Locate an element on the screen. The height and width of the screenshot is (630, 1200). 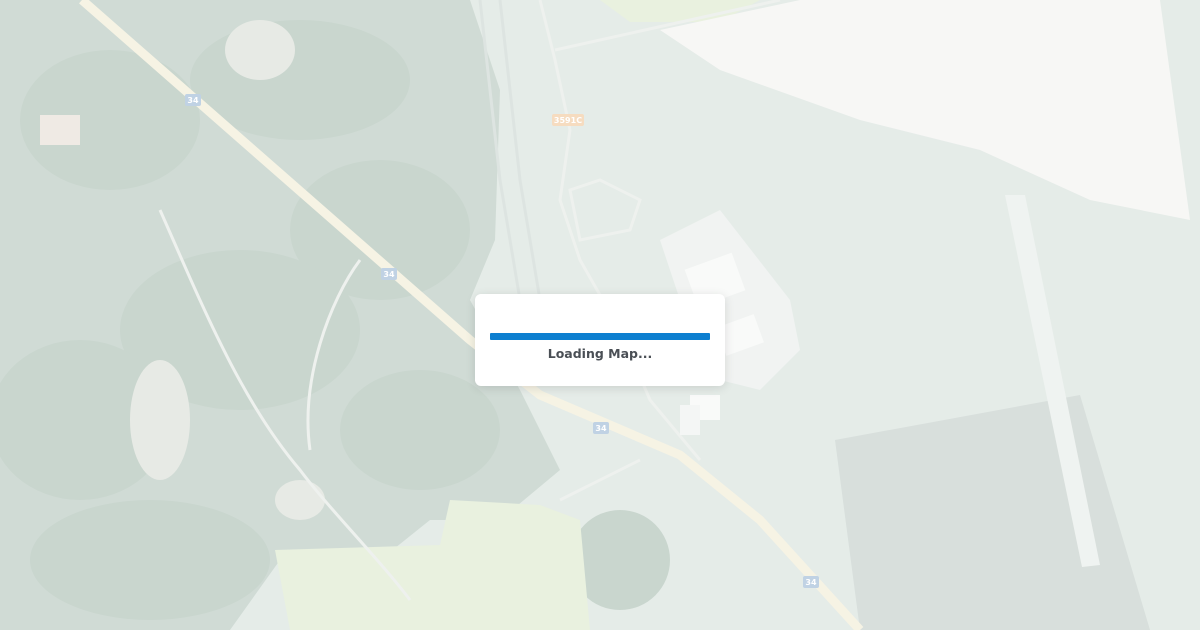
road-badge-34-b: 34 is located at coordinates (389, 274).